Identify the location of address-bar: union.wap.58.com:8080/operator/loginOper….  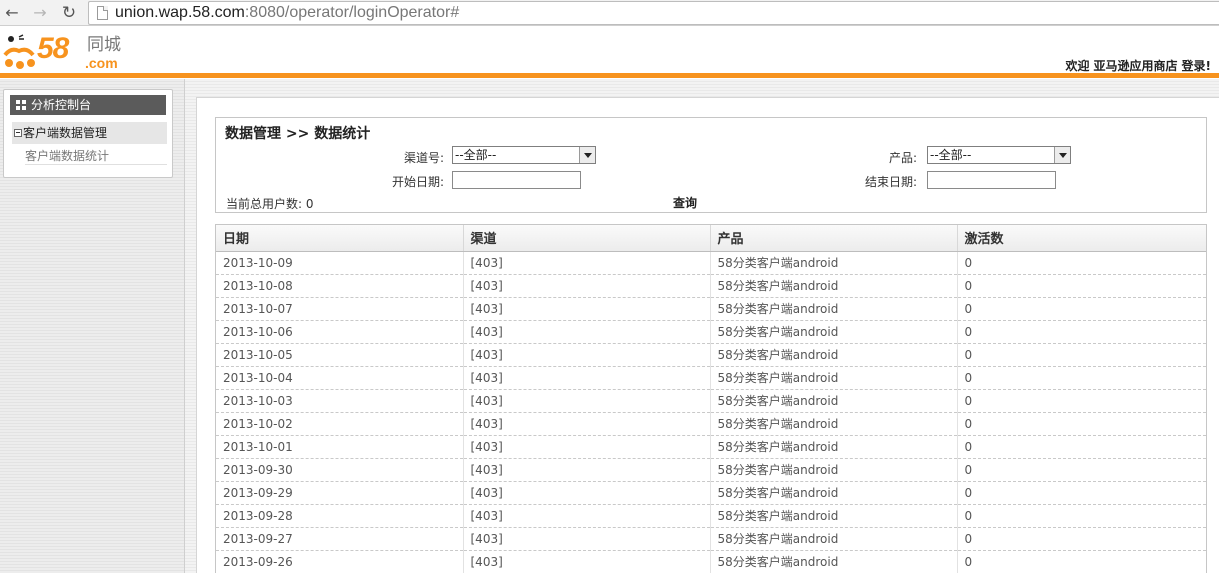
(653, 13).